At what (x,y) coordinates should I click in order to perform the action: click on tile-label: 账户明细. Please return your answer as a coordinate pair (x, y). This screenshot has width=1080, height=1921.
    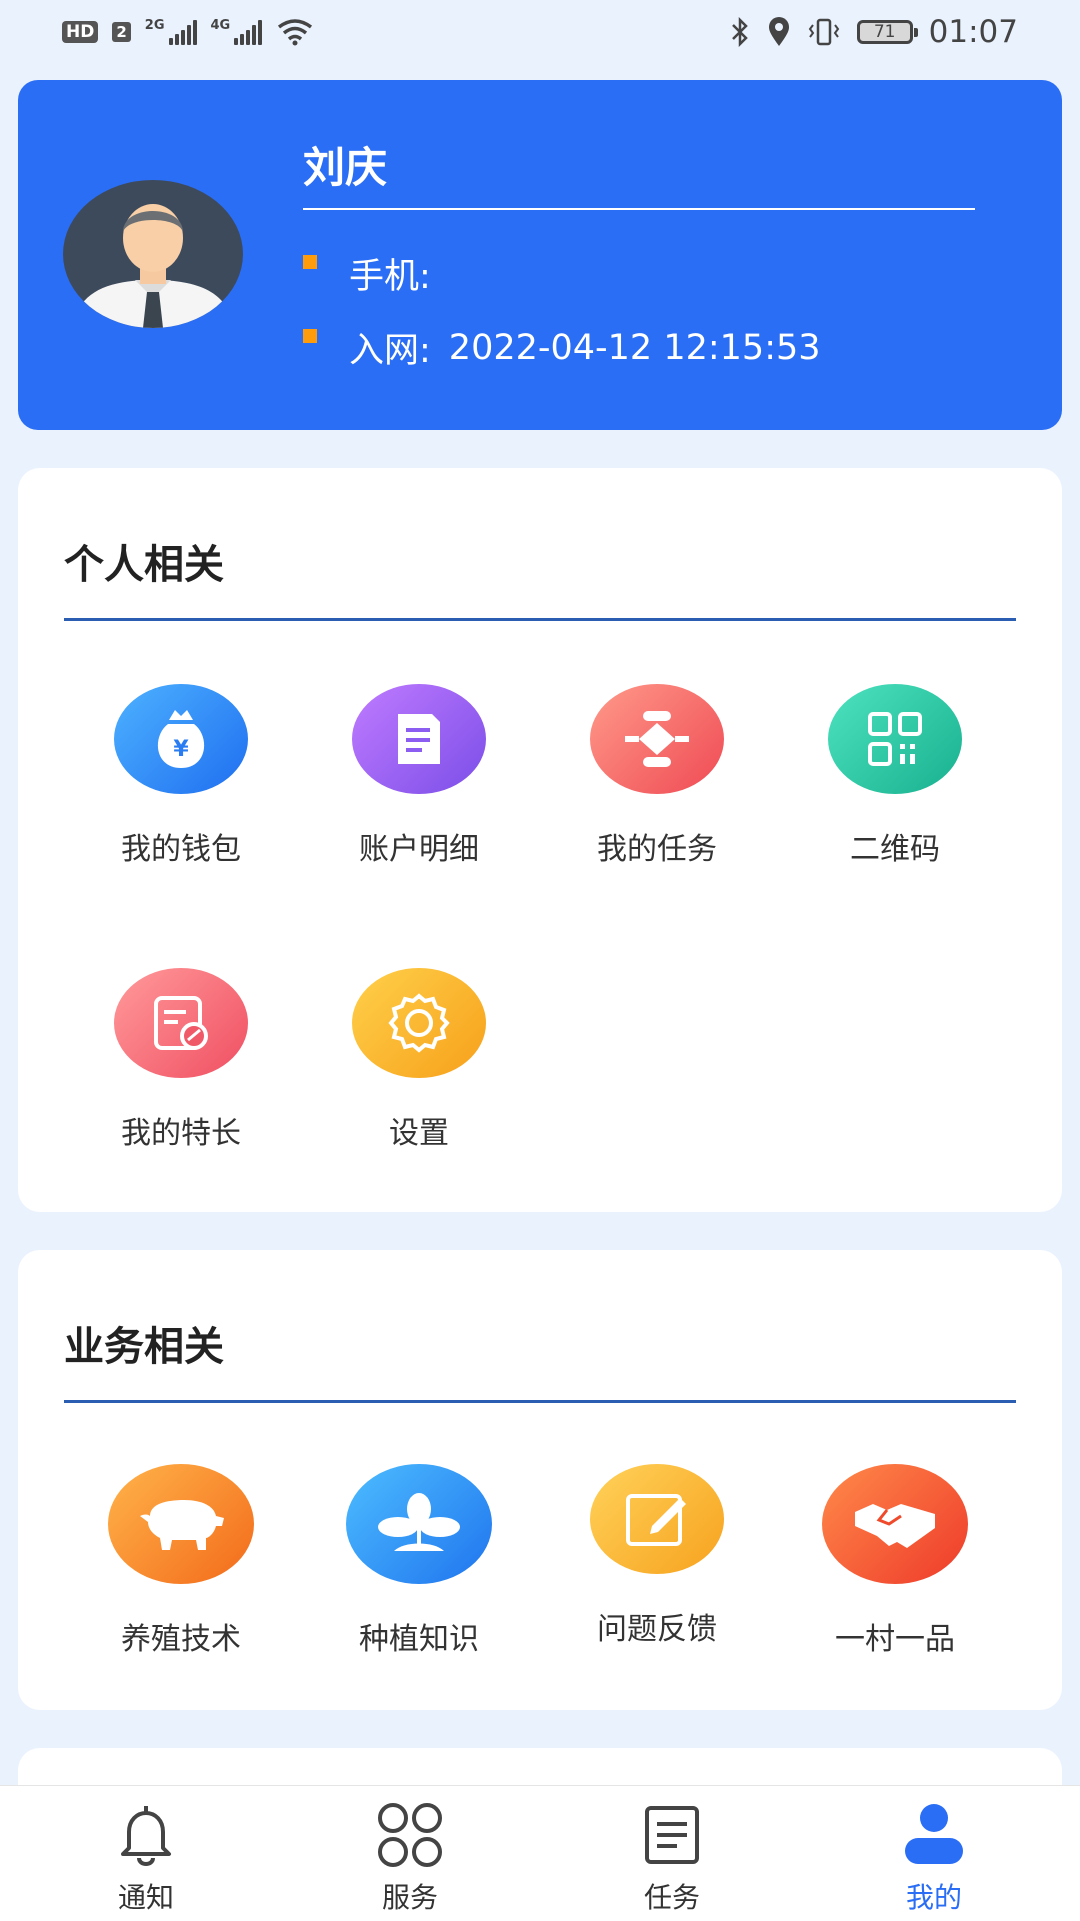
    Looking at the image, I should click on (419, 849).